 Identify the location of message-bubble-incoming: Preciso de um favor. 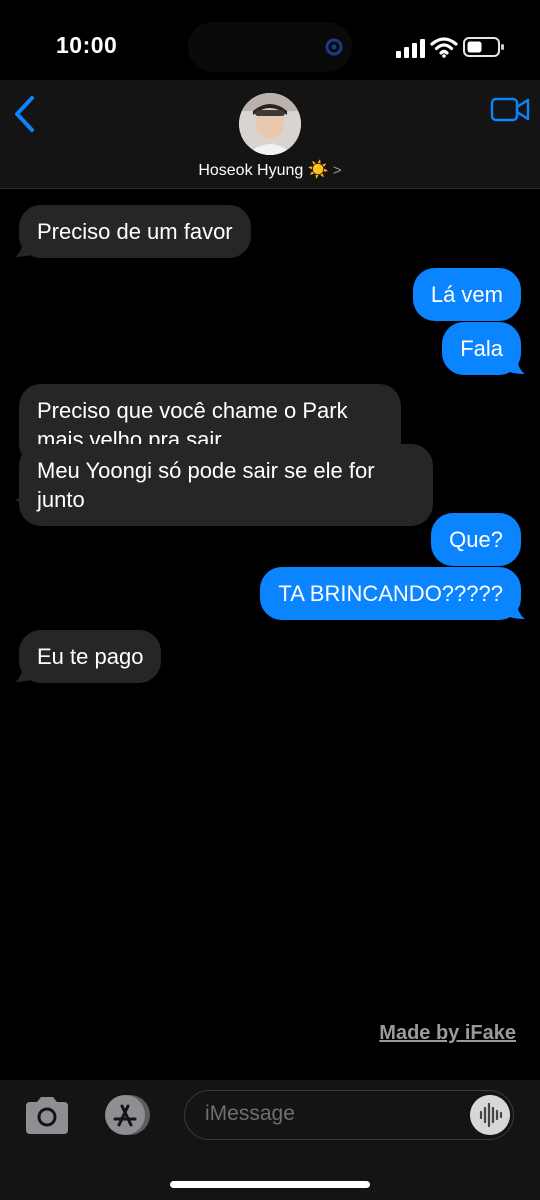
(135, 231).